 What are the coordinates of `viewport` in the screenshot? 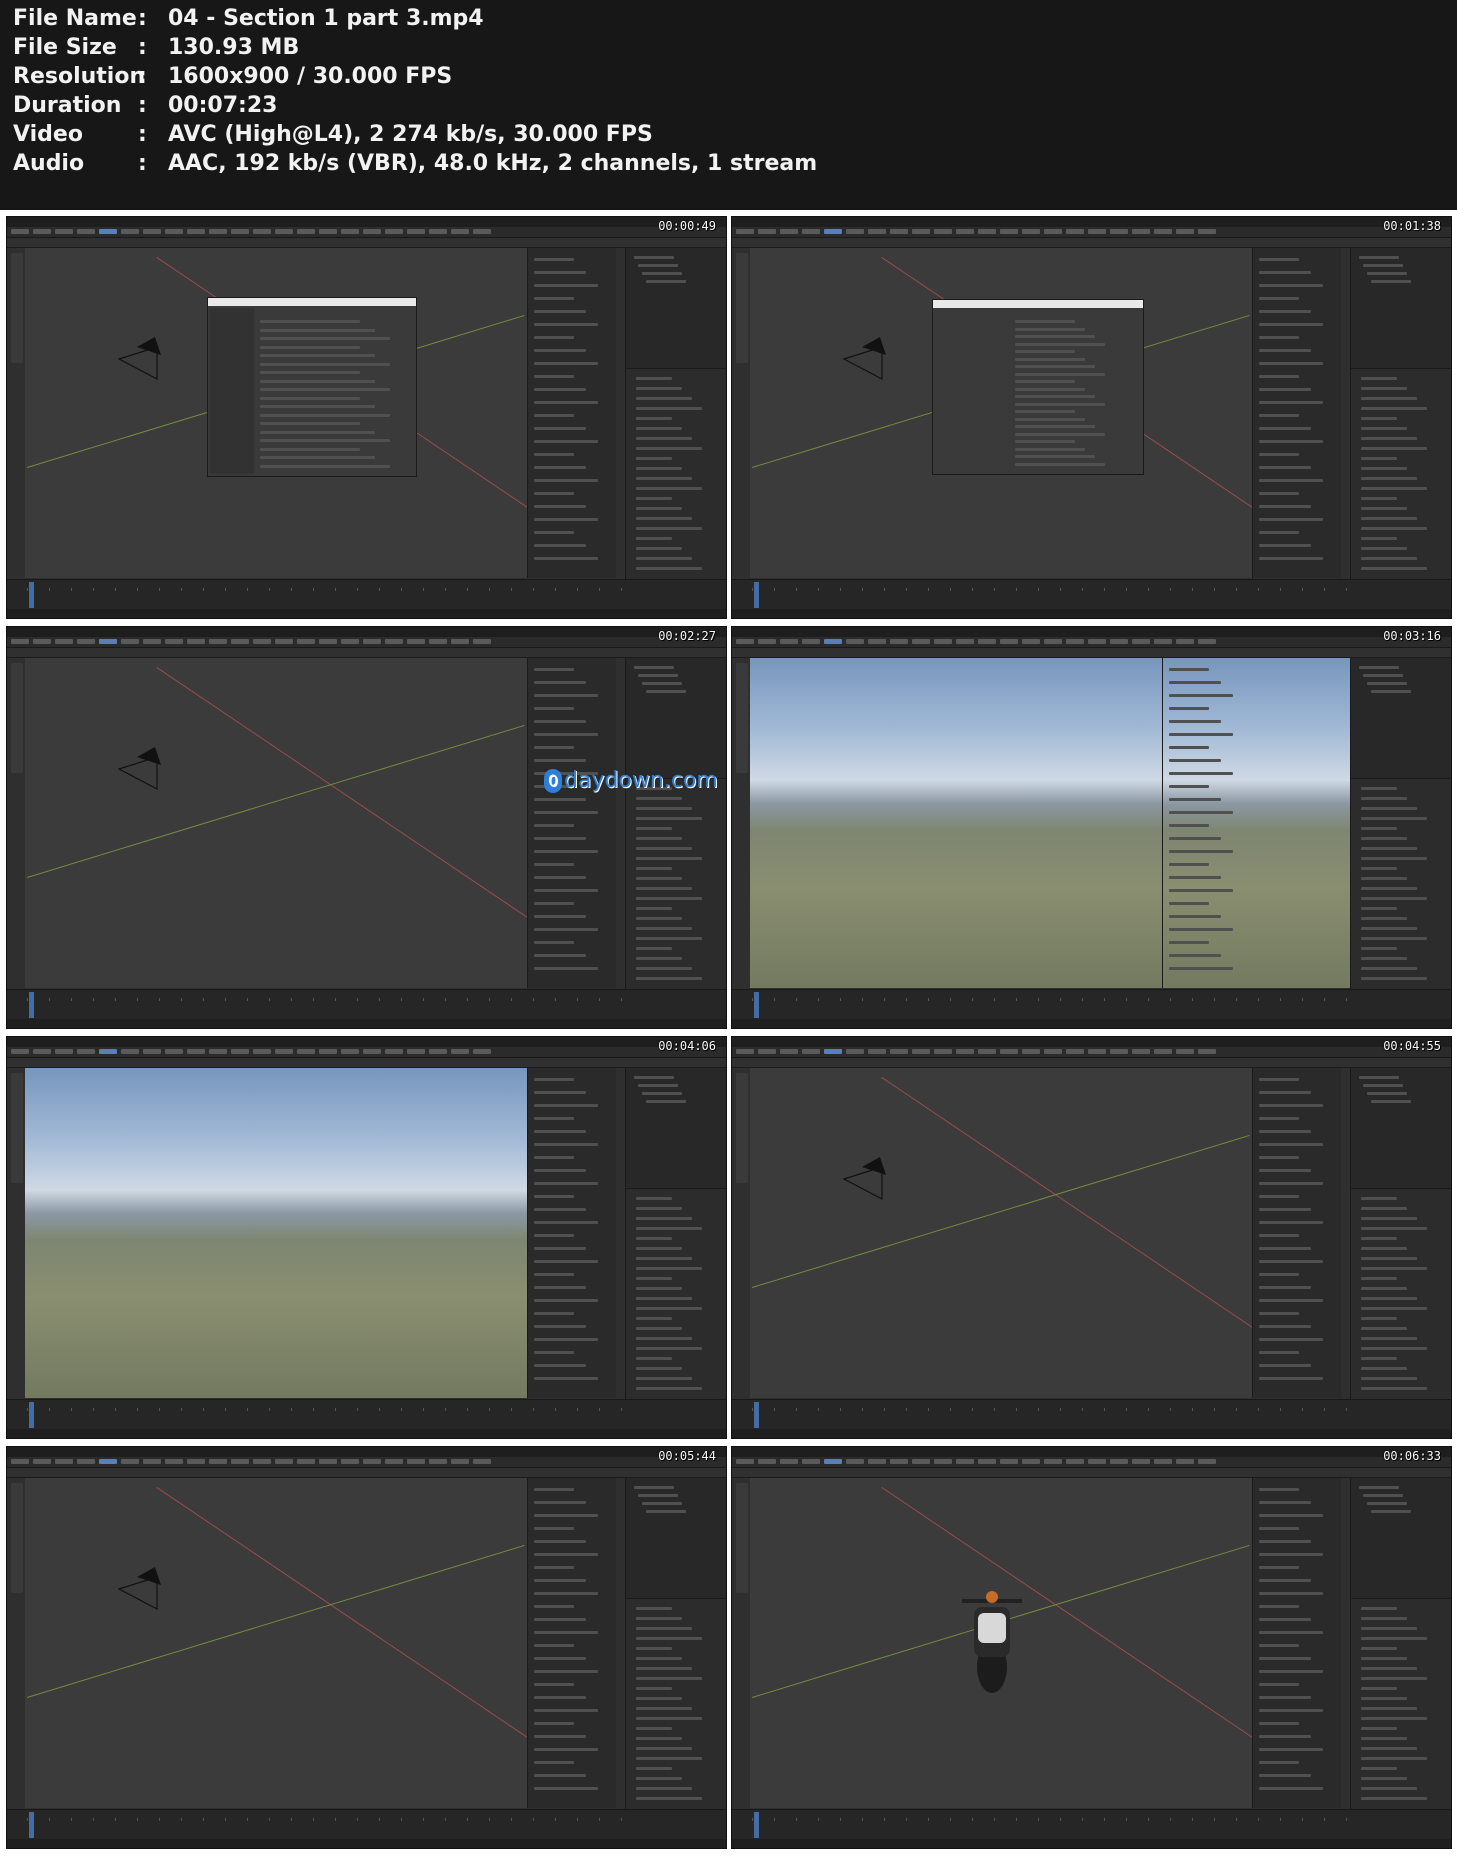 It's located at (281, 1233).